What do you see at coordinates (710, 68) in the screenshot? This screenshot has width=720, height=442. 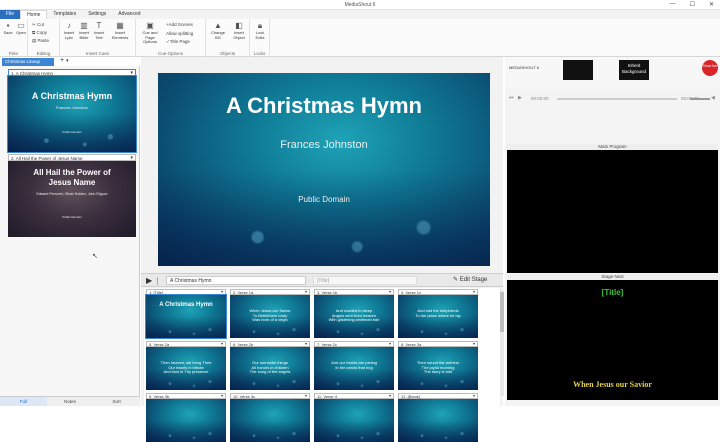 I see `live-button: Show live` at bounding box center [710, 68].